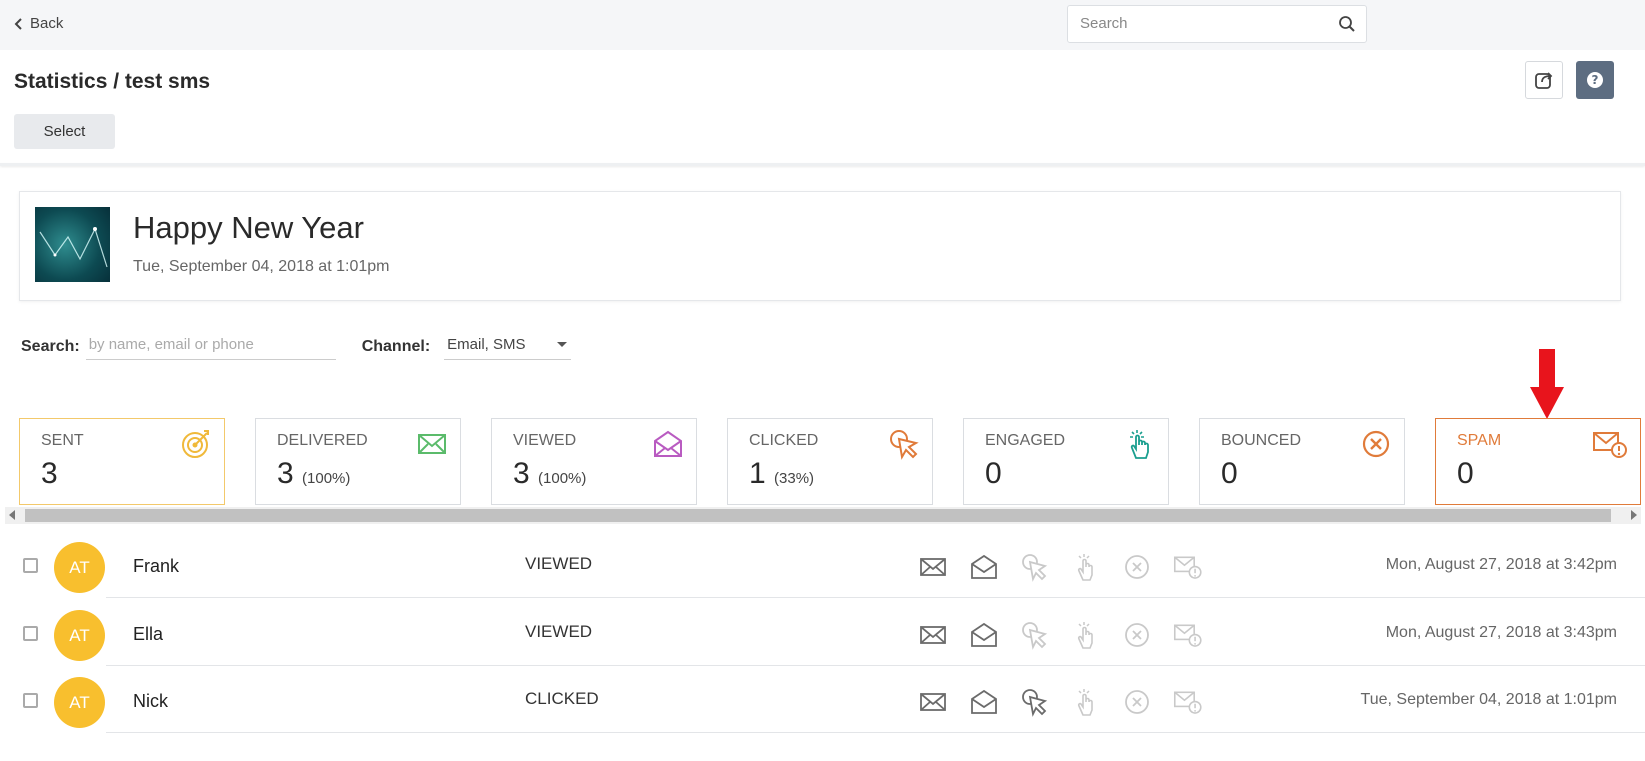 This screenshot has width=1645, height=761. What do you see at coordinates (875, 732) in the screenshot?
I see `row-divider` at bounding box center [875, 732].